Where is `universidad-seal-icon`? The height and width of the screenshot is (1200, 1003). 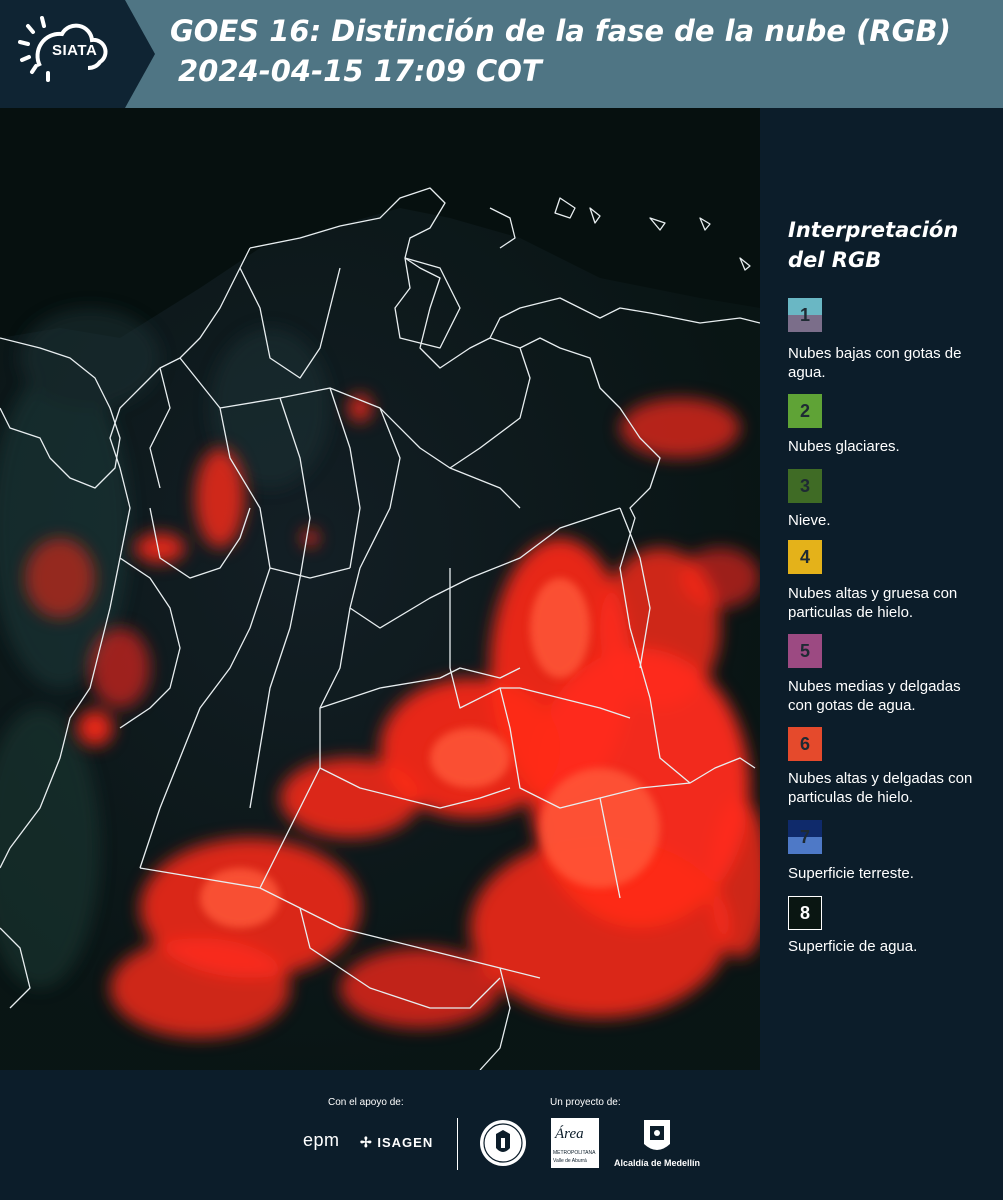
universidad-seal-icon is located at coordinates (503, 1145).